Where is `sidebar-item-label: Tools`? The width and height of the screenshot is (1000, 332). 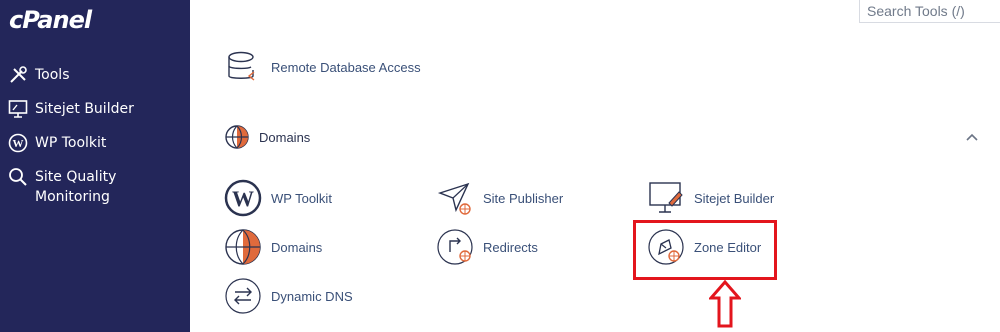 sidebar-item-label: Tools is located at coordinates (52, 75).